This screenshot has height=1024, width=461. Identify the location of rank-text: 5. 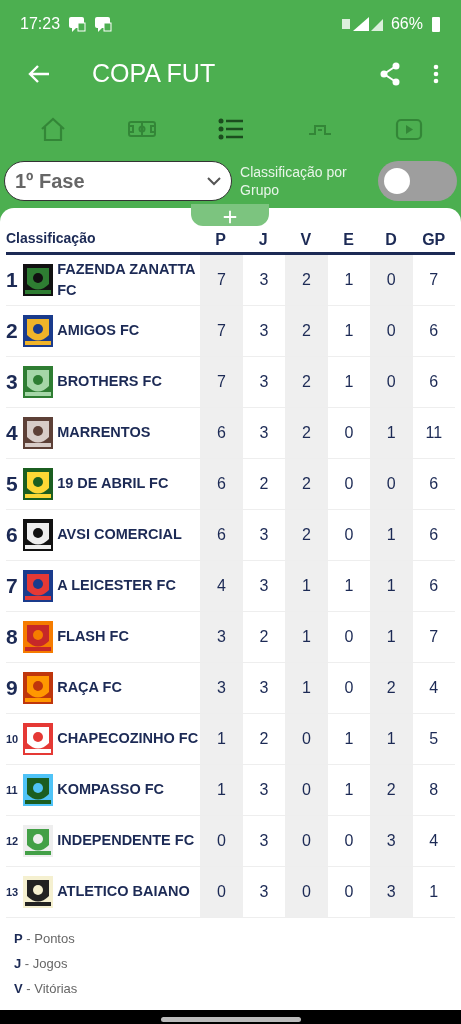
(12, 484).